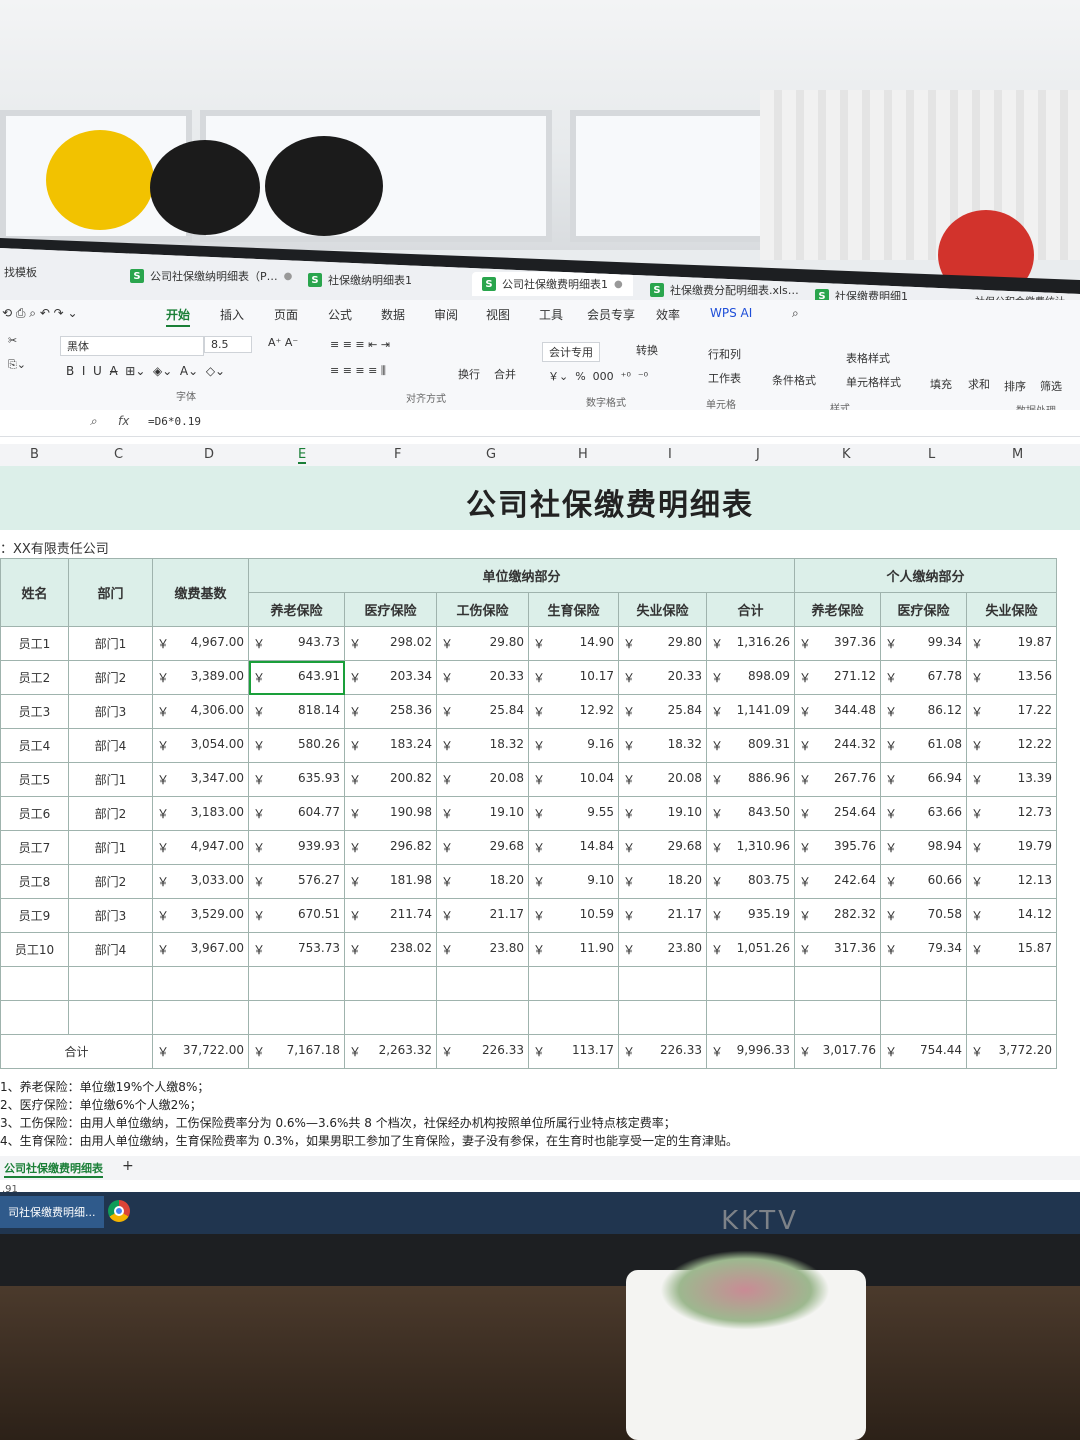 The image size is (1080, 1440). What do you see at coordinates (573, 677) in the screenshot?
I see `money-cell: ￥ 10.17` at bounding box center [573, 677].